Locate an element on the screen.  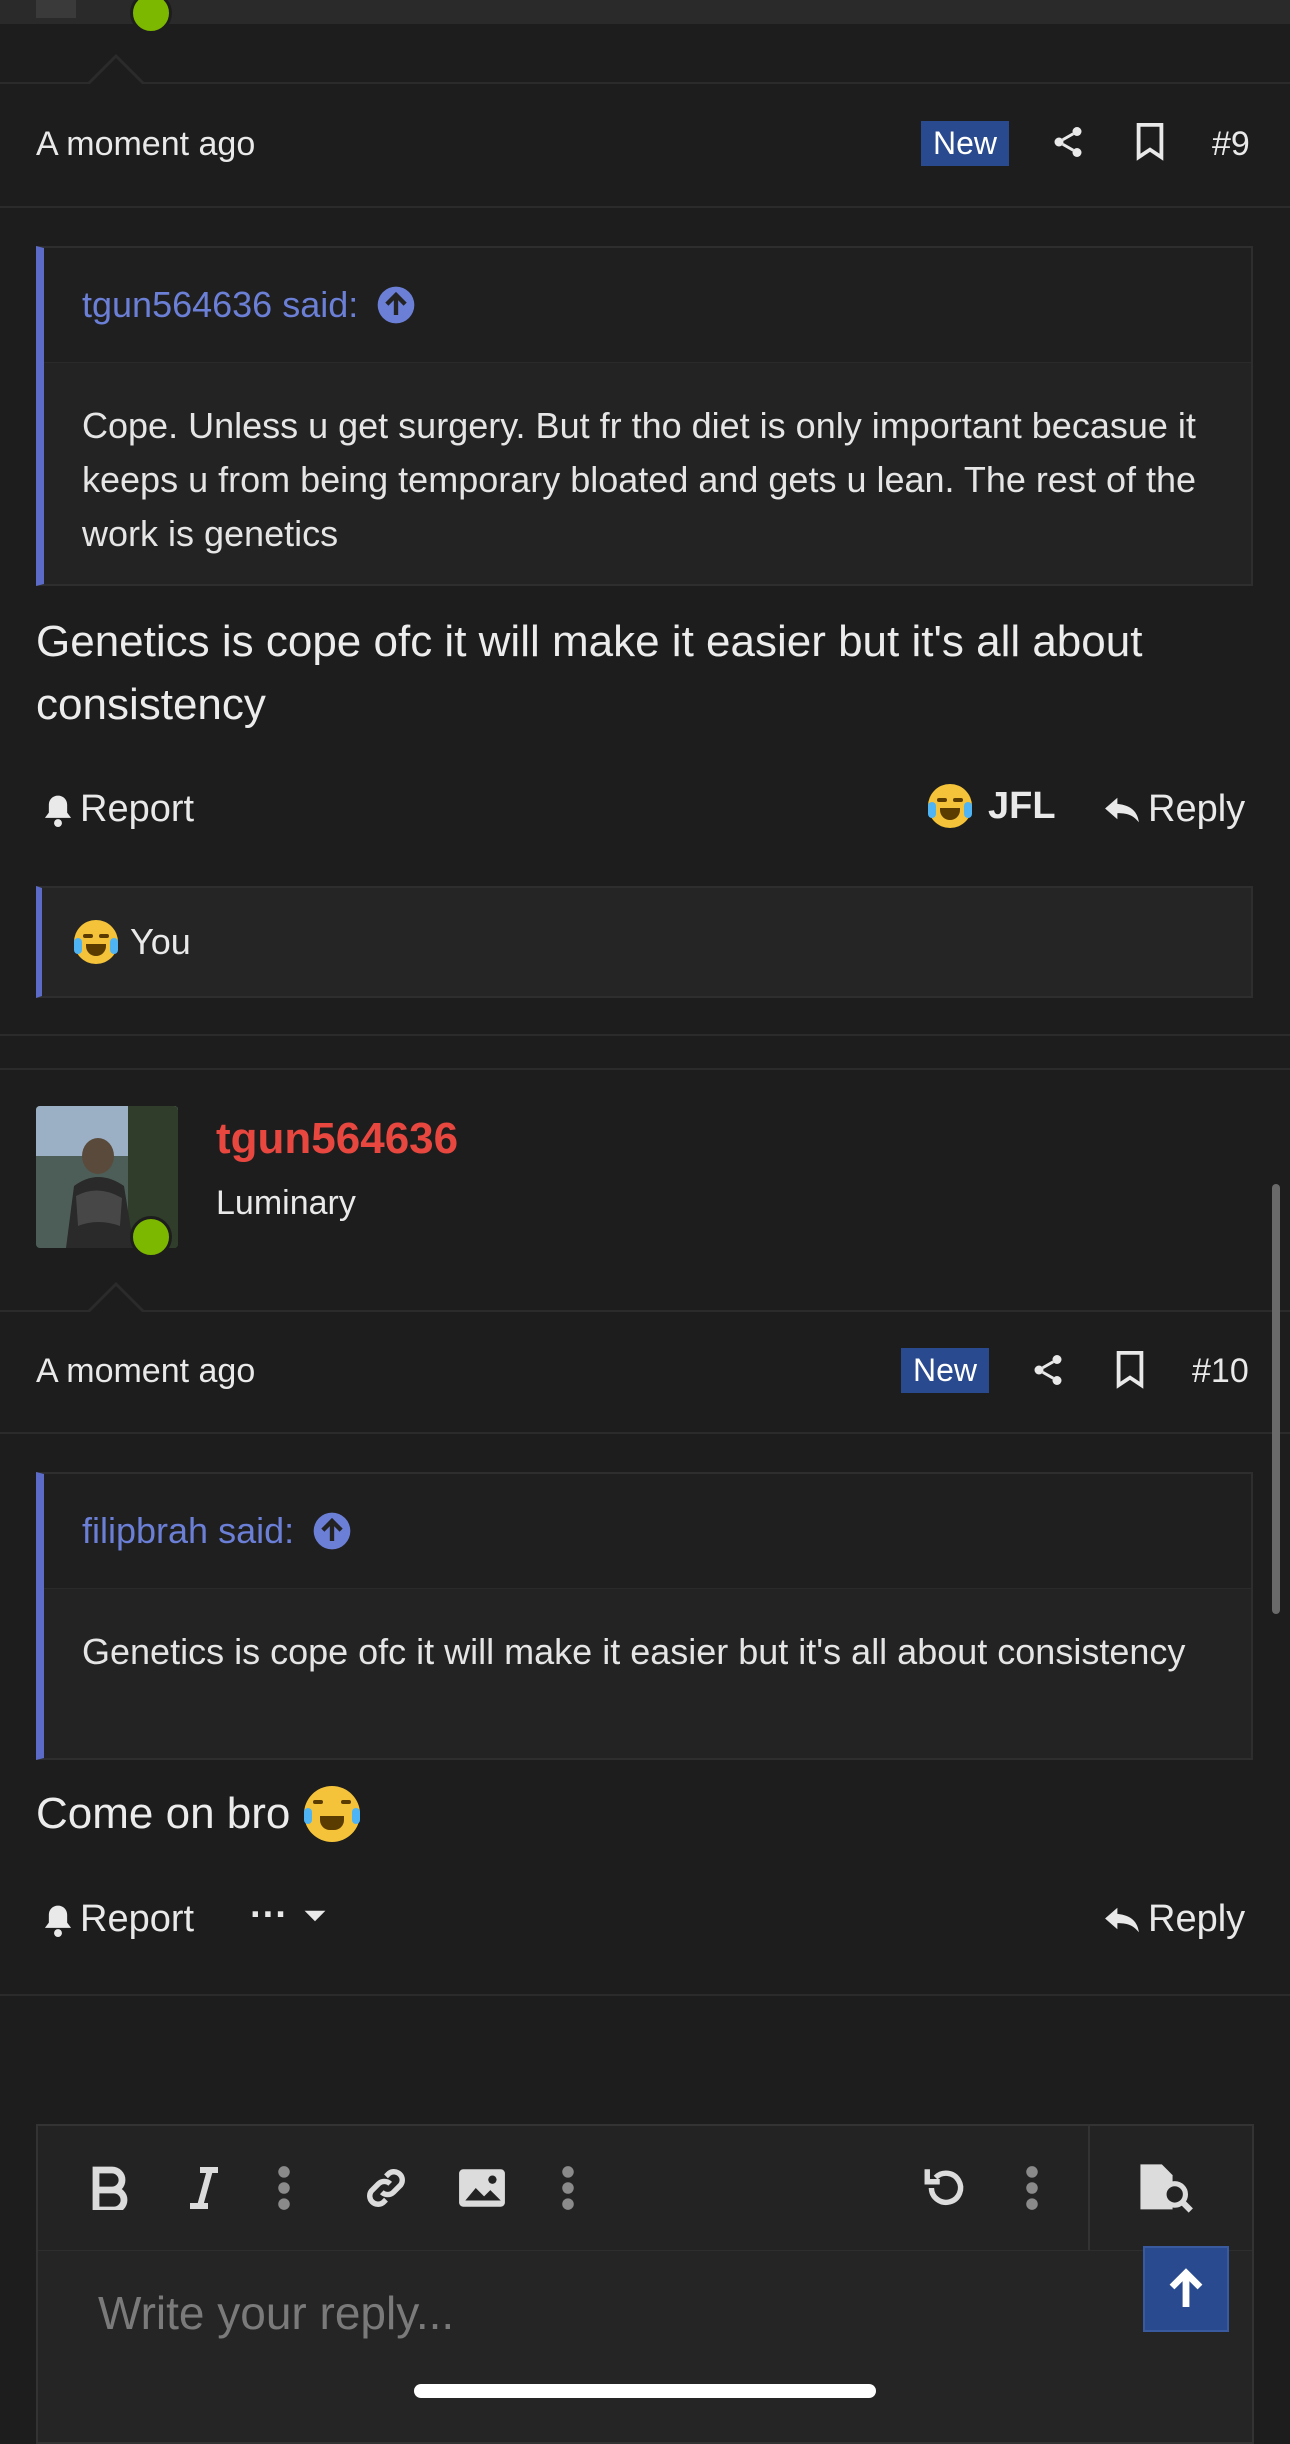
quote-header: tgun564636 said: is located at coordinates (647, 305).